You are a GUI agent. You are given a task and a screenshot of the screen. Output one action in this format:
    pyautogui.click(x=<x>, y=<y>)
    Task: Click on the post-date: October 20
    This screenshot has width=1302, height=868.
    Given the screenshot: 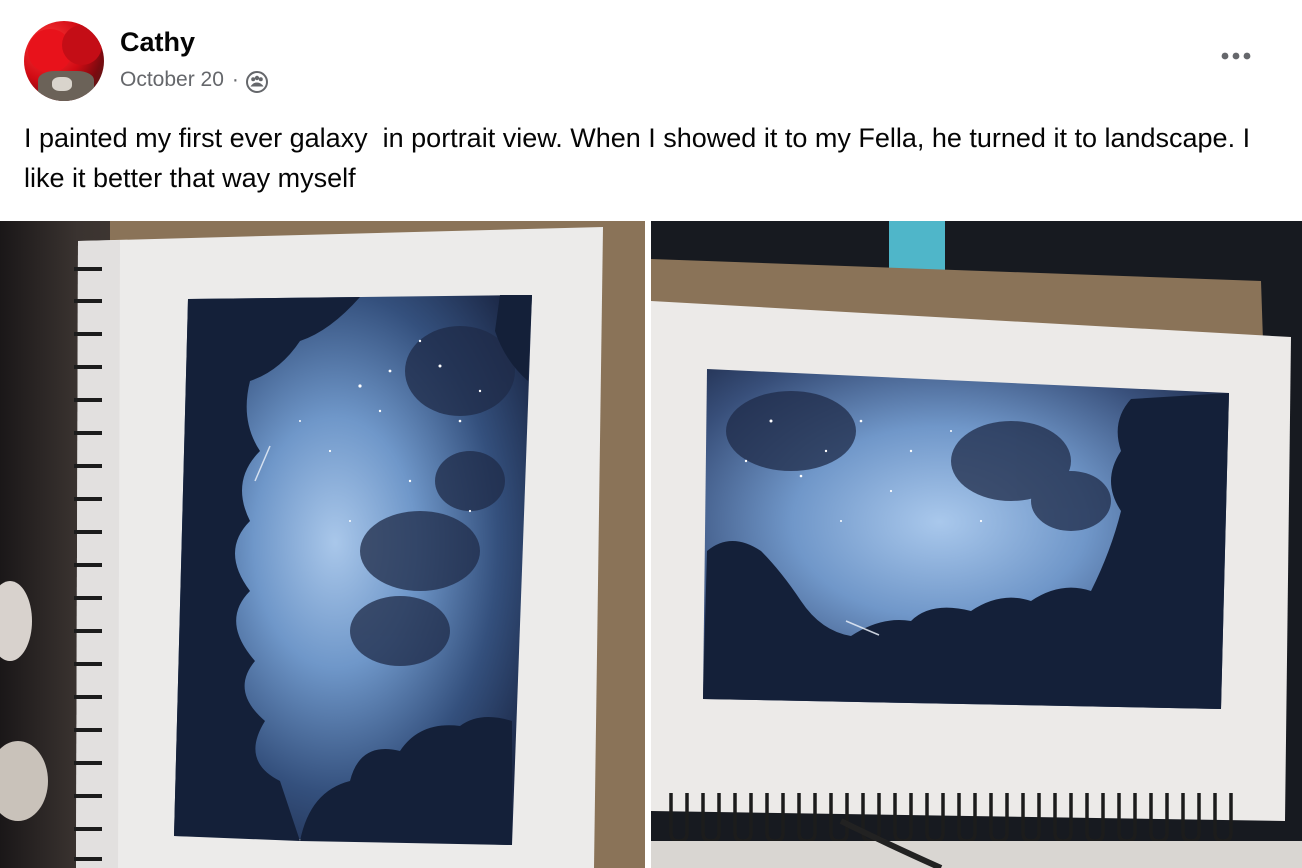 What is the action you would take?
    pyautogui.click(x=172, y=80)
    